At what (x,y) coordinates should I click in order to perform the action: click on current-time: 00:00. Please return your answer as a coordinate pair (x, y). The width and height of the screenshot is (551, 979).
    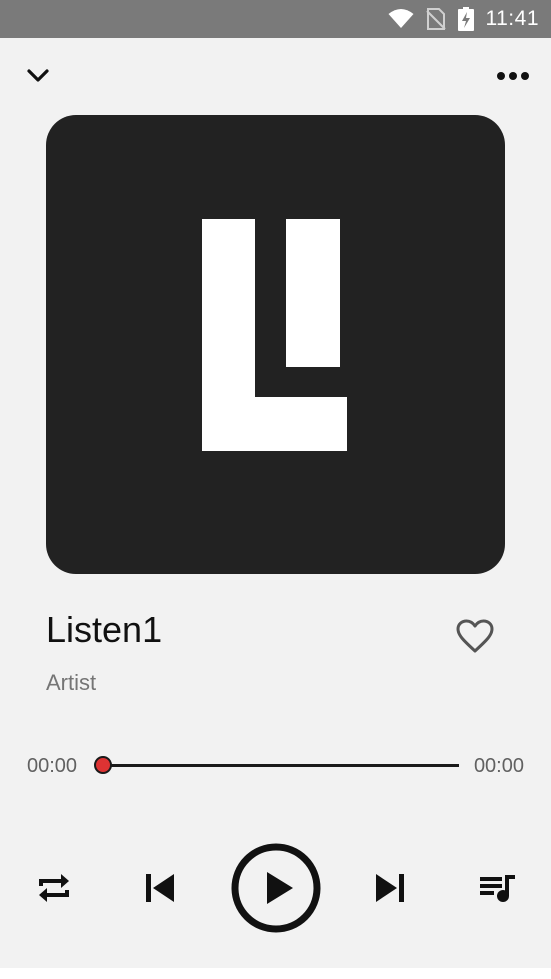
    Looking at the image, I should click on (52, 766).